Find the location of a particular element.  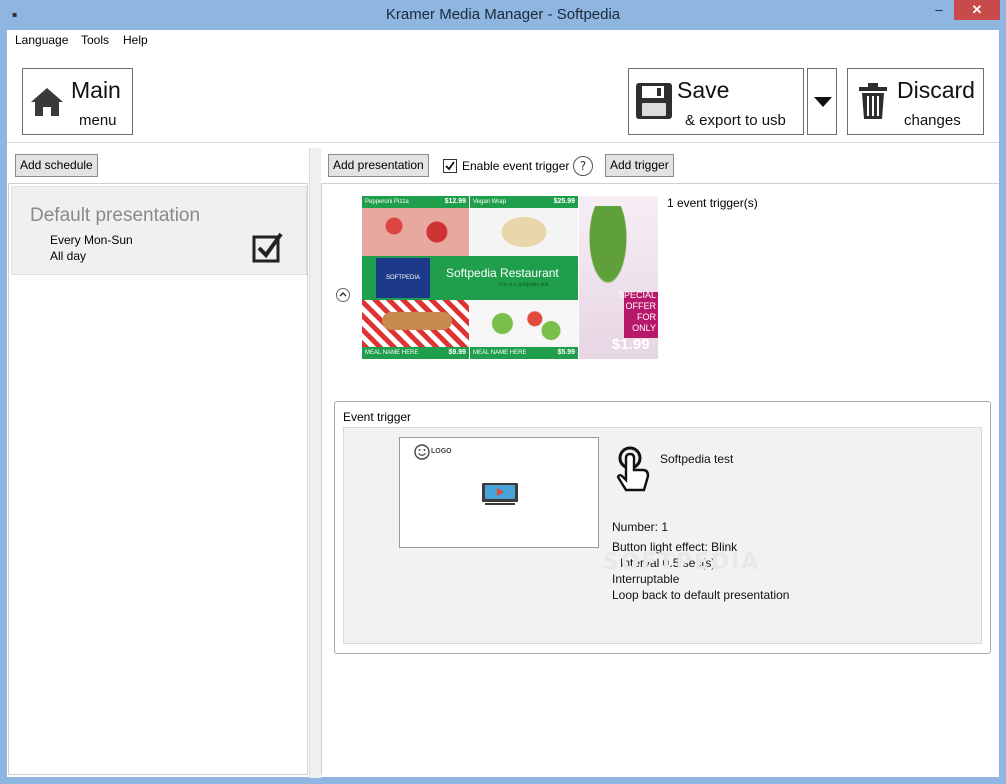

help-icon: ? is located at coordinates (583, 166).